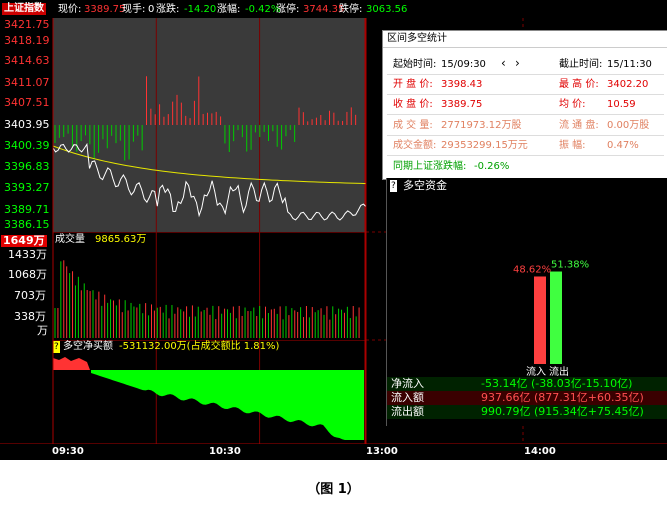 The image size is (667, 505). What do you see at coordinates (581, 64) in the screenshot?
I see `end-time-label: 截止时间:` at bounding box center [581, 64].